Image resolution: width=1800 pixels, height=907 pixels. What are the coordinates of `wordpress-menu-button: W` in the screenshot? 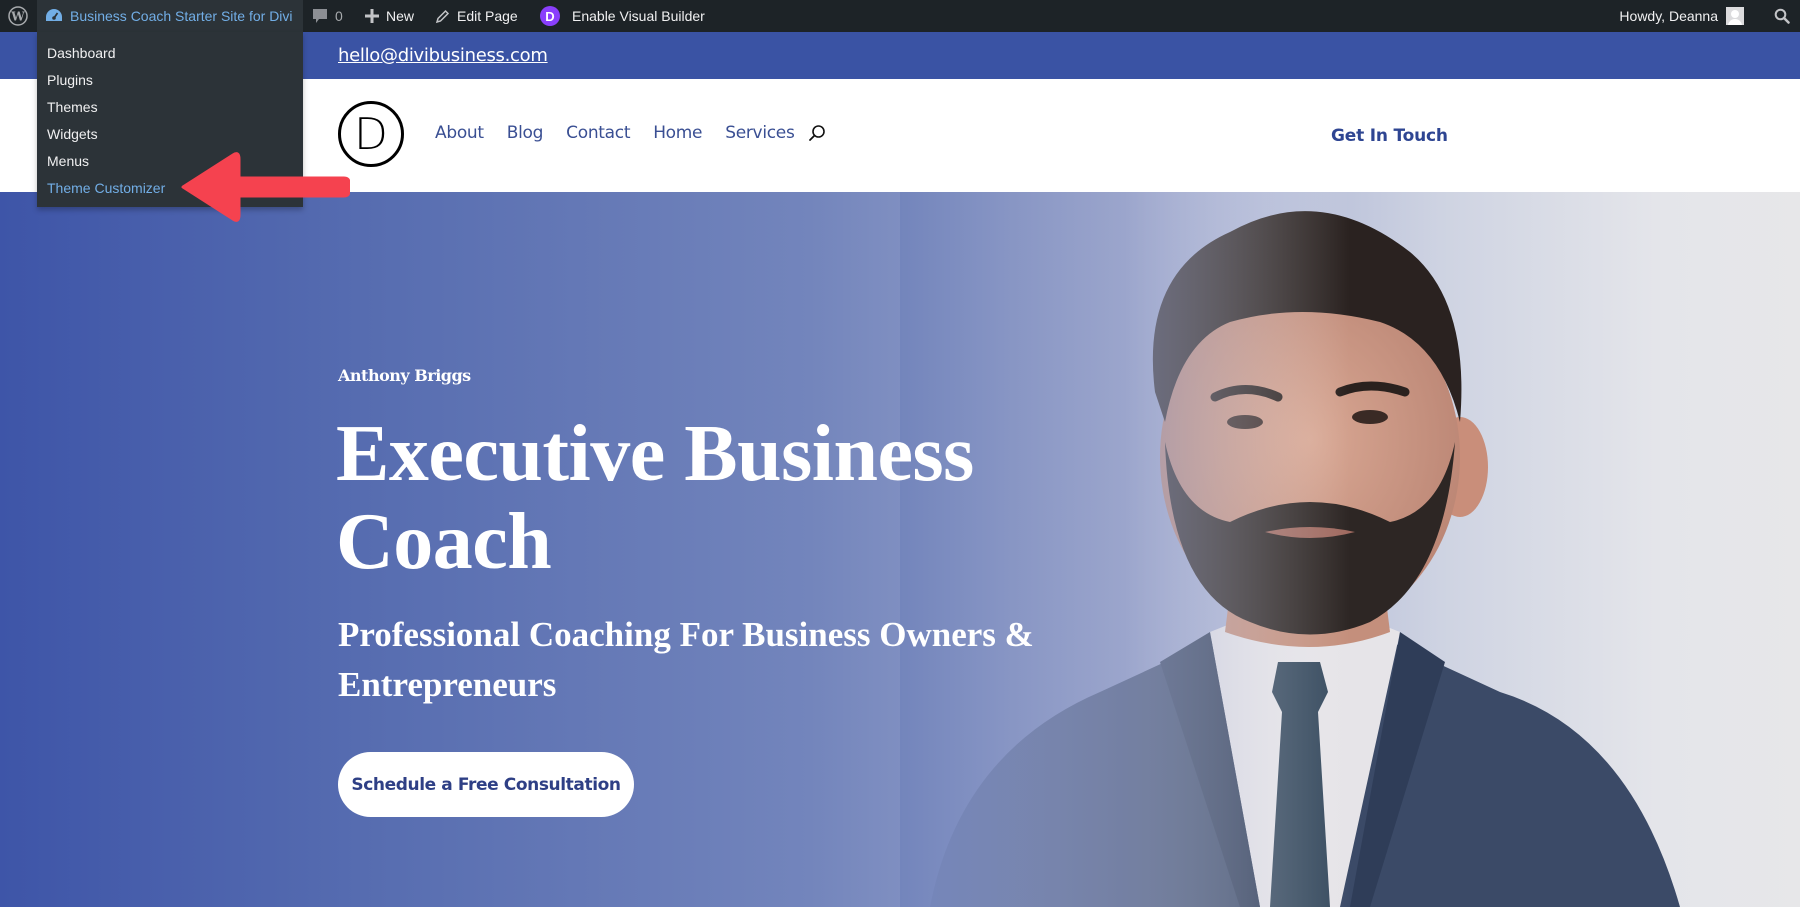 It's located at (18, 16).